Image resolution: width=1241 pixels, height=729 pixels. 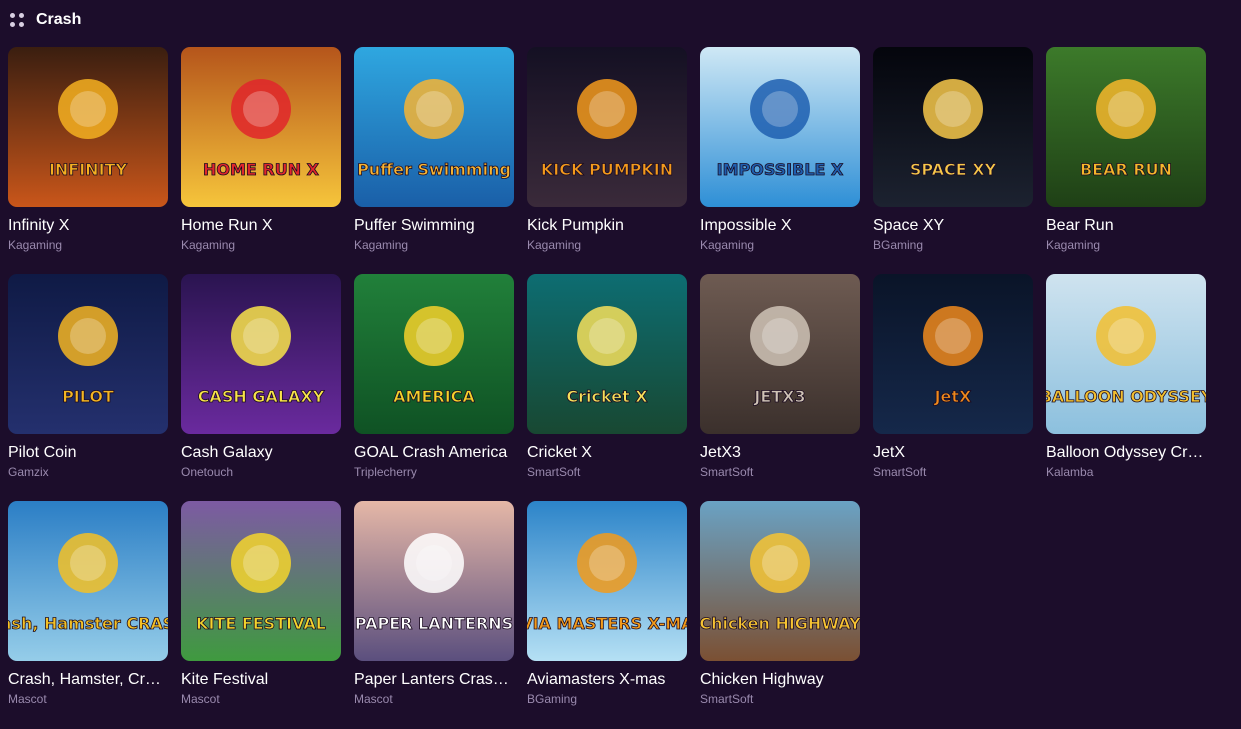 I want to click on game-thumbnail: CASH GALAXY, so click(x=261, y=354).